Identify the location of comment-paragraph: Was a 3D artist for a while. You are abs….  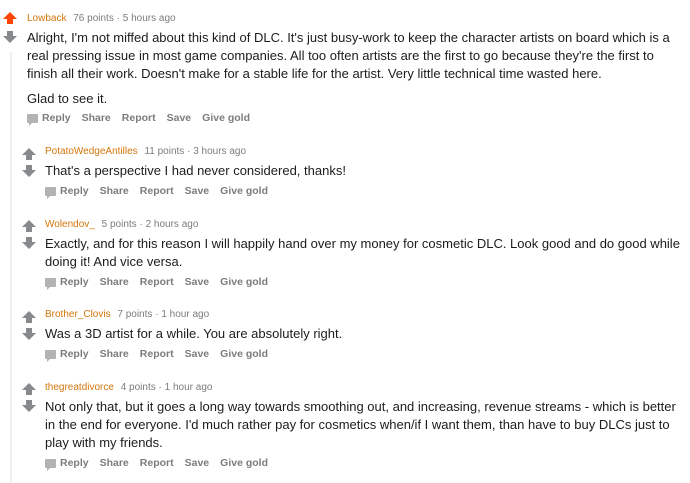
(194, 333).